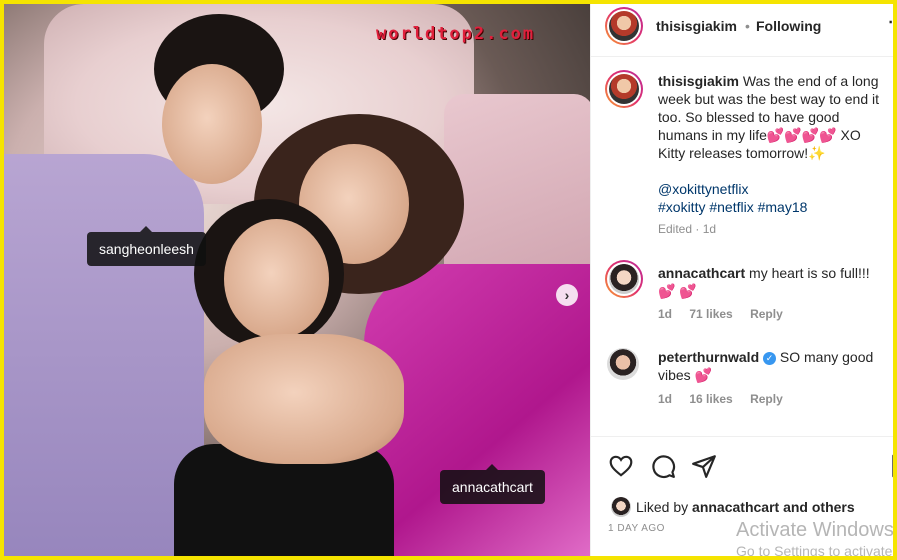 The width and height of the screenshot is (897, 560). Describe the element at coordinates (788, 26) in the screenshot. I see `follow-status: Following` at that location.